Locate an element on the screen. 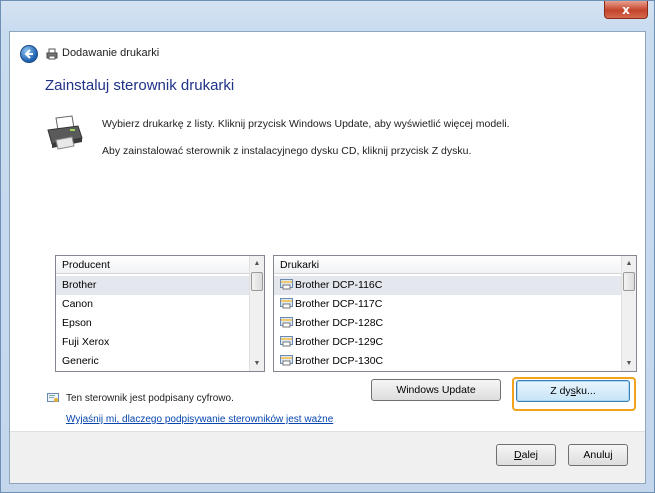 Image resolution: width=655 pixels, height=493 pixels. page-heading: Zainstaluj sterownik drukarki is located at coordinates (140, 85).